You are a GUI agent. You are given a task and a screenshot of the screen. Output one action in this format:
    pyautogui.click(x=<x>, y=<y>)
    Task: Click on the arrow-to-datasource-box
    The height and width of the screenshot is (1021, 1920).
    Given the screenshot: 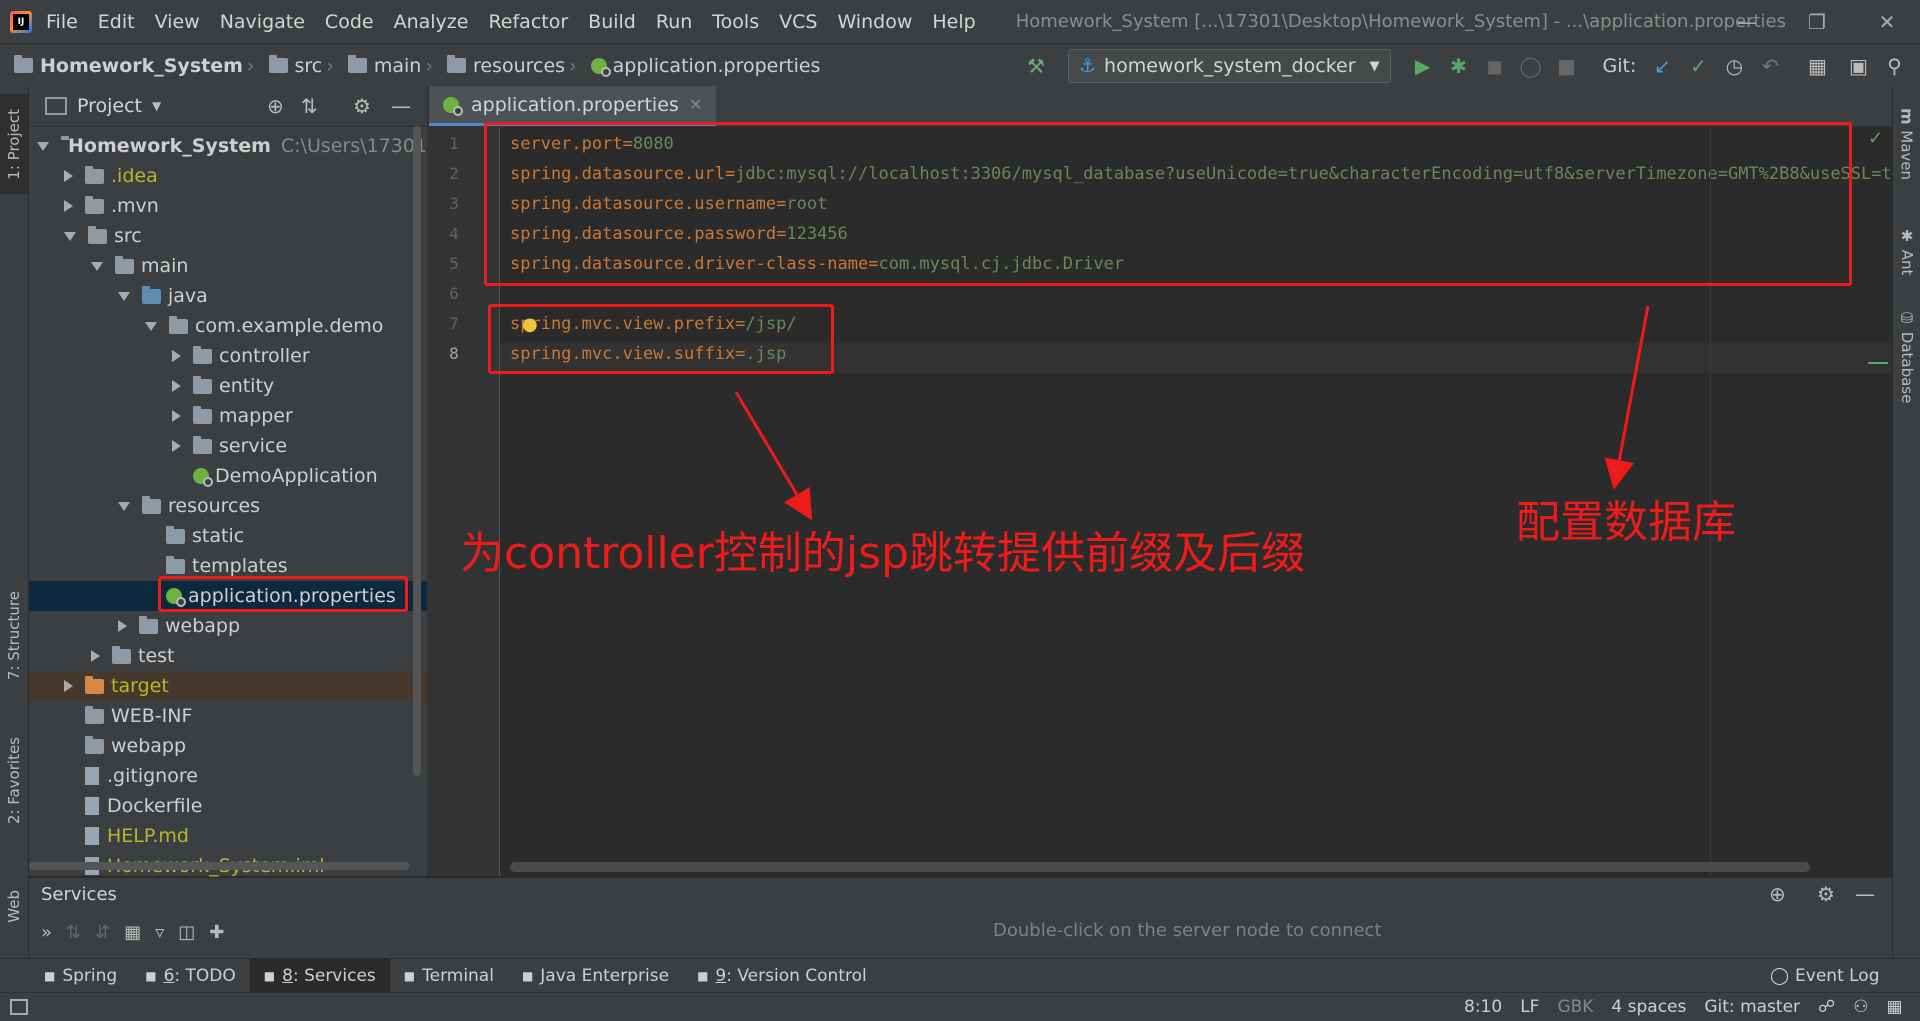 What is the action you would take?
    pyautogui.click(x=1627, y=397)
    